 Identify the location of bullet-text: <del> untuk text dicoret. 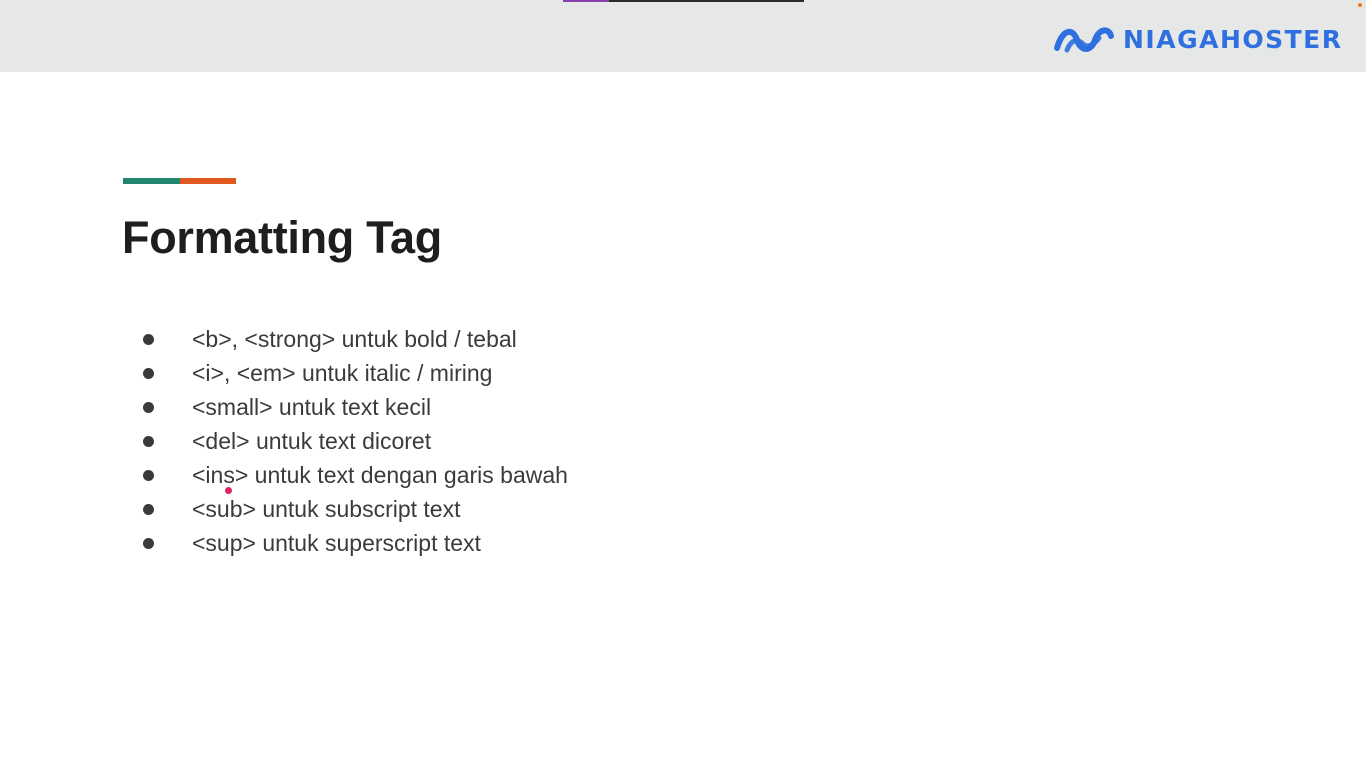
(312, 440).